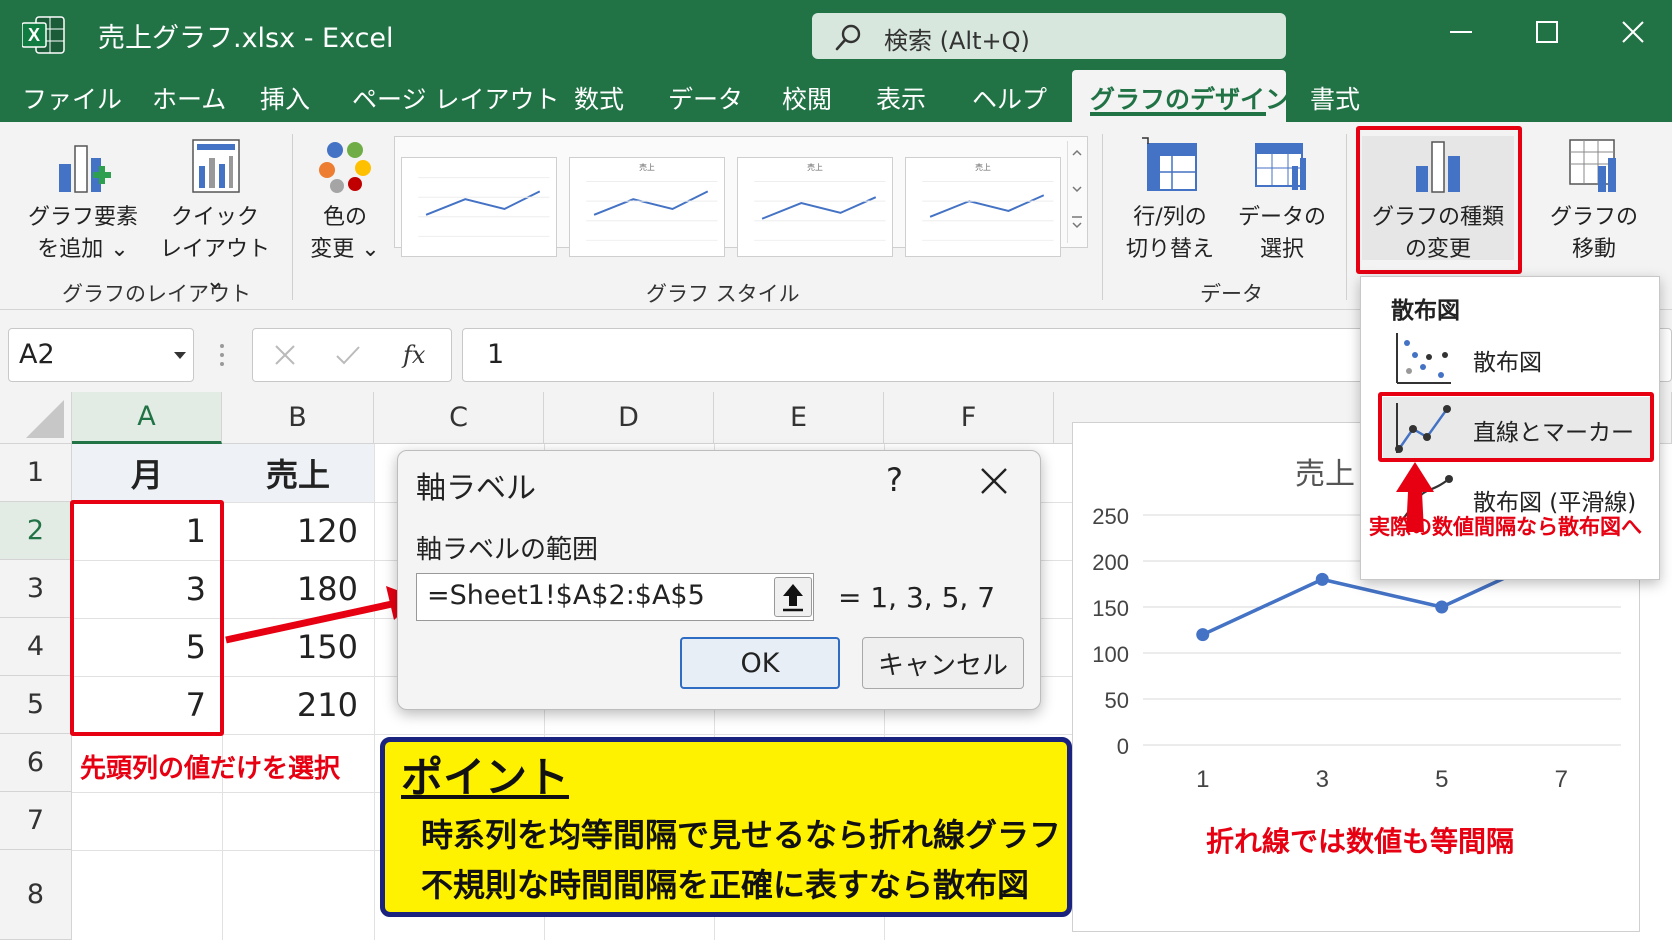 This screenshot has width=1672, height=940. What do you see at coordinates (723, 294) in the screenshot?
I see `group-label-chart-styles: グラフ スタイル` at bounding box center [723, 294].